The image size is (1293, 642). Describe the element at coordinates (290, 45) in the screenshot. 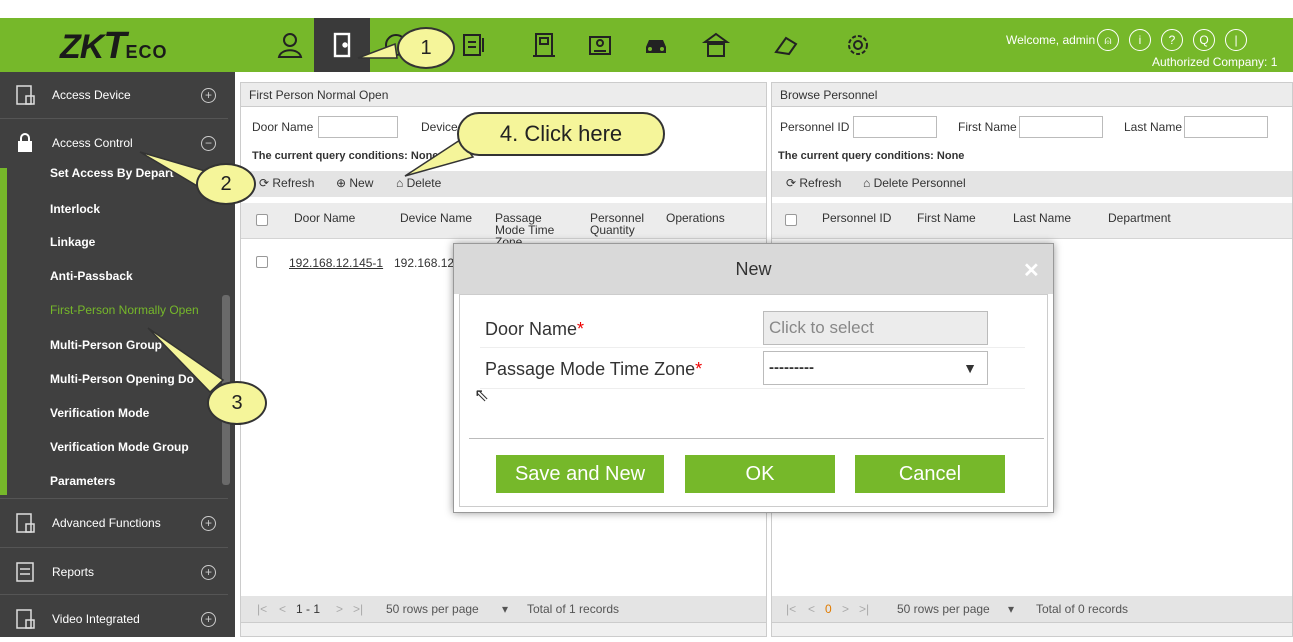

I see `person-icon` at that location.